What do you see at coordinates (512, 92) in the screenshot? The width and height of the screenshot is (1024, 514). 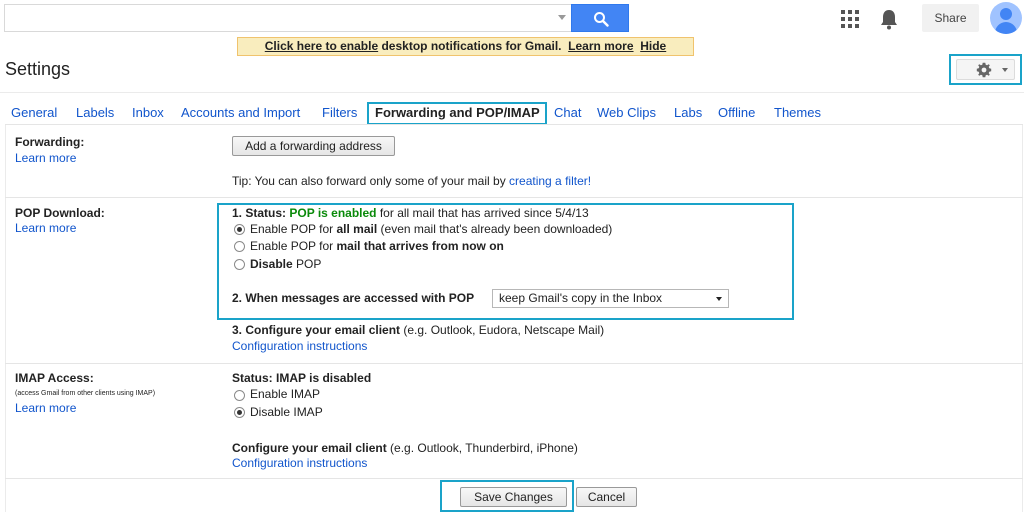 I see `header-divider` at bounding box center [512, 92].